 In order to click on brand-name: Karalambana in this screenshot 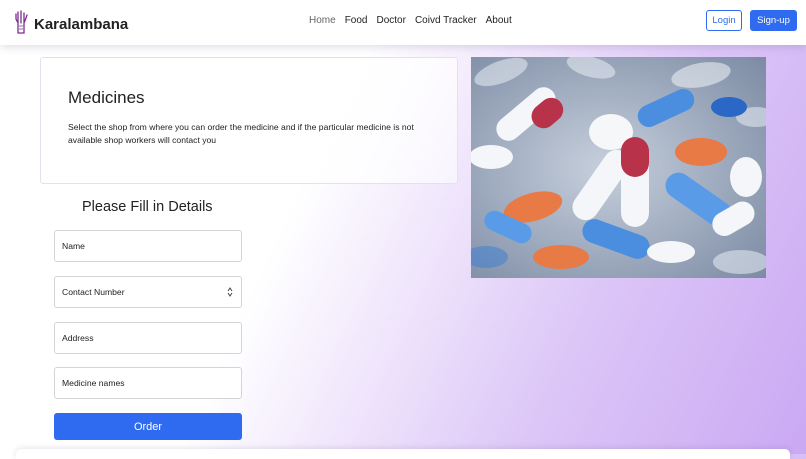, I will do `click(81, 24)`.